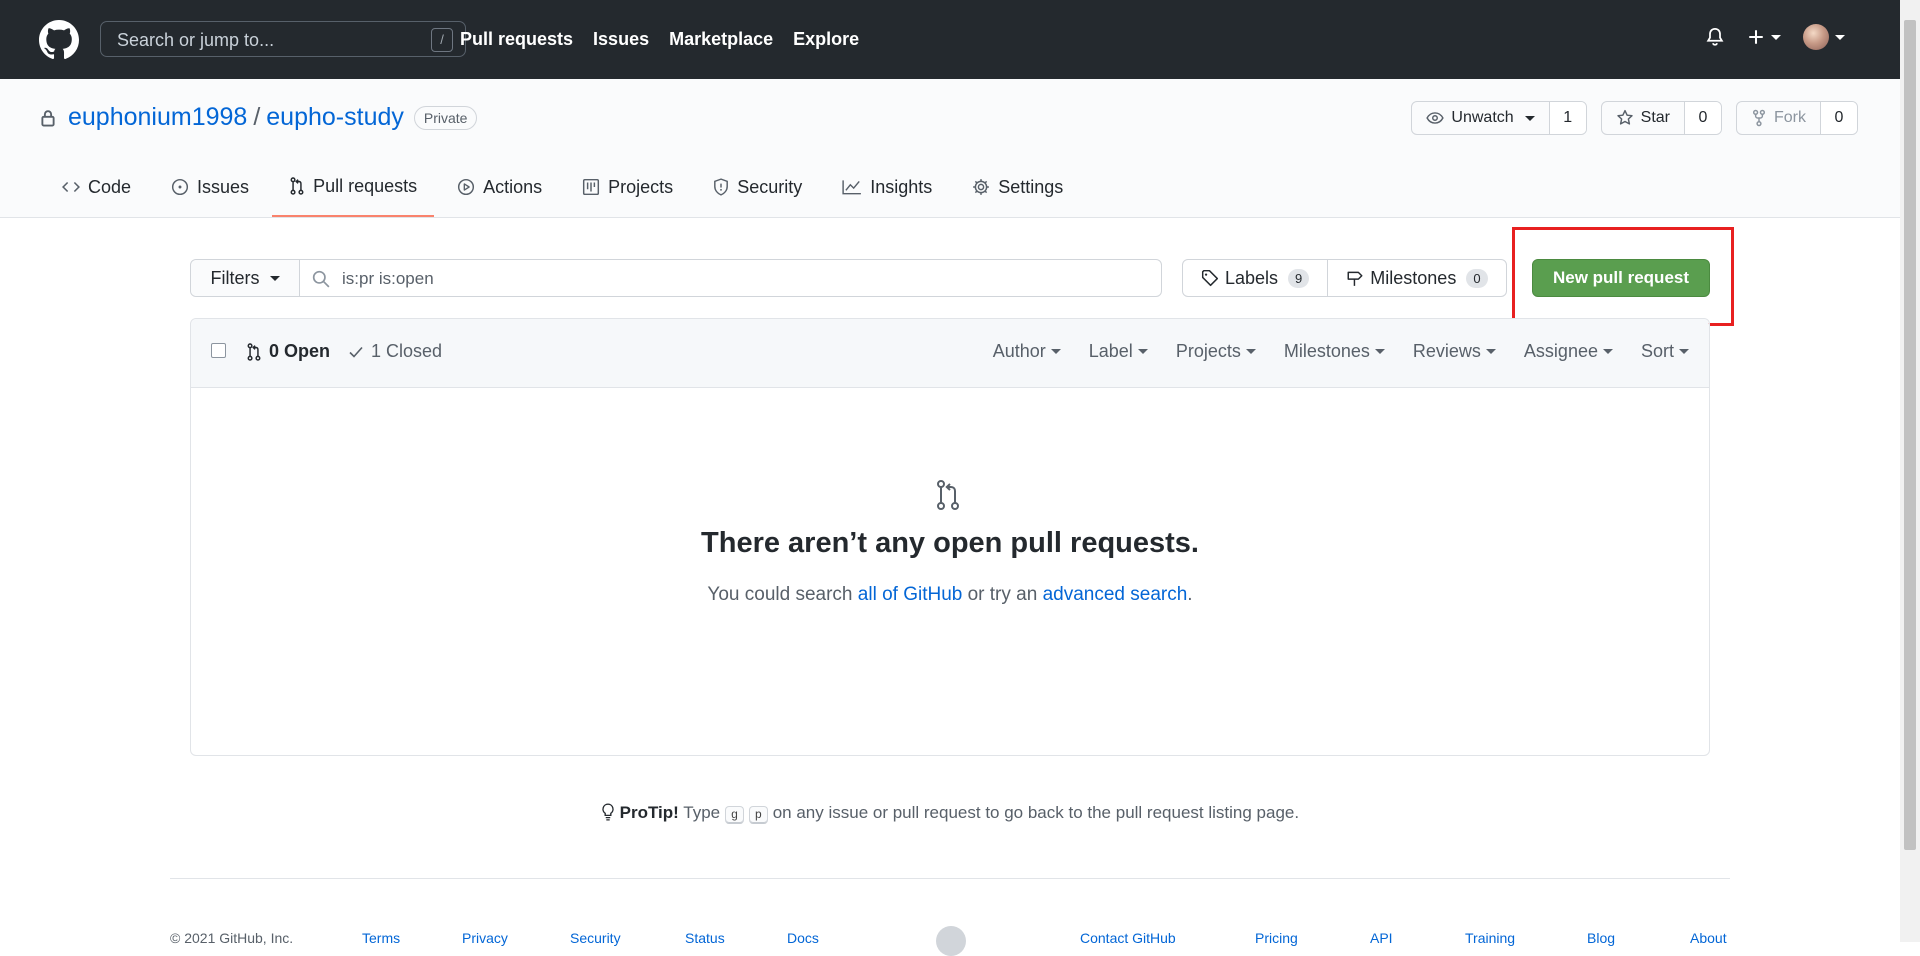  Describe the element at coordinates (180, 187) in the screenshot. I see `issue-icon` at that location.